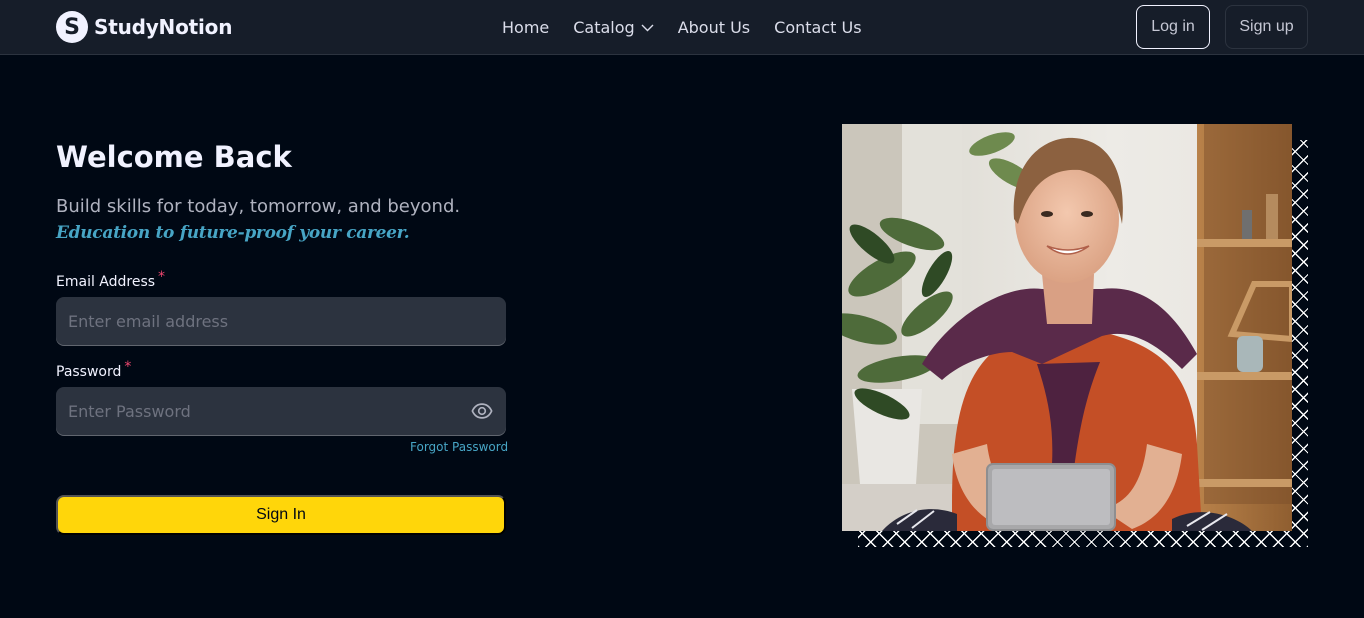 The height and width of the screenshot is (618, 1364). Describe the element at coordinates (233, 233) in the screenshot. I see `tagline: Education to future-proof your career.` at that location.